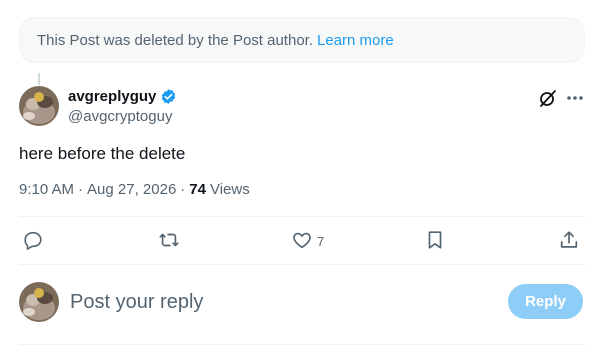  Describe the element at coordinates (575, 98) in the screenshot. I see `more-icon` at that location.